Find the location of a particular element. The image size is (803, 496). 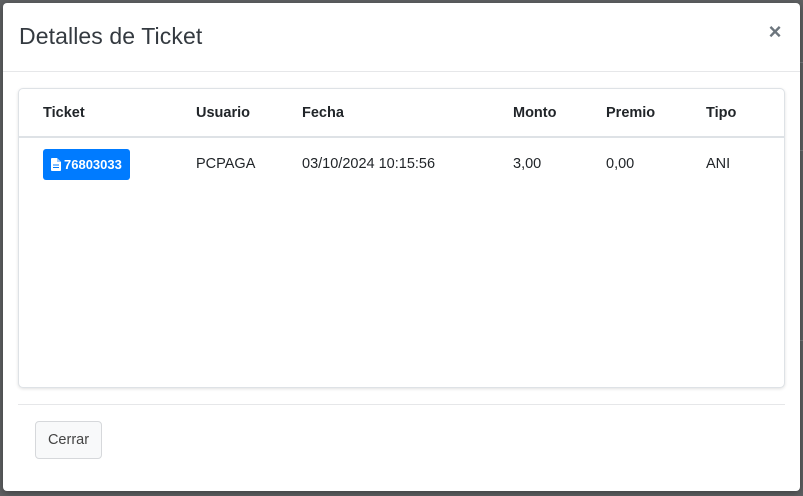

footer-divider is located at coordinates (401, 404).